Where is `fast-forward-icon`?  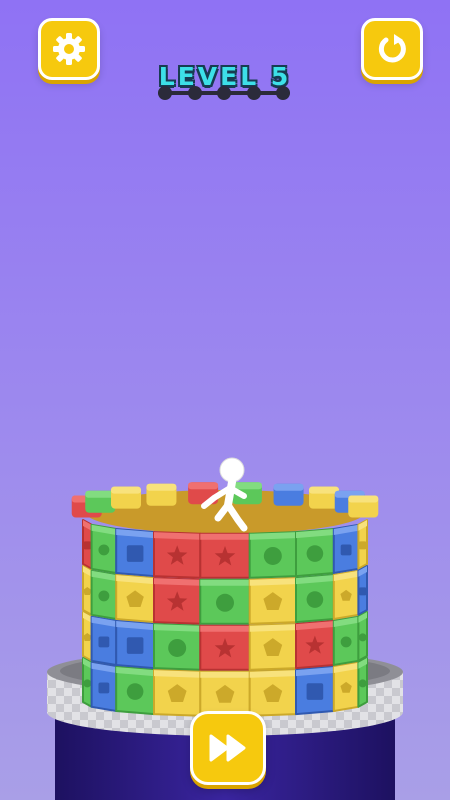
fast-forward-icon is located at coordinates (227, 748).